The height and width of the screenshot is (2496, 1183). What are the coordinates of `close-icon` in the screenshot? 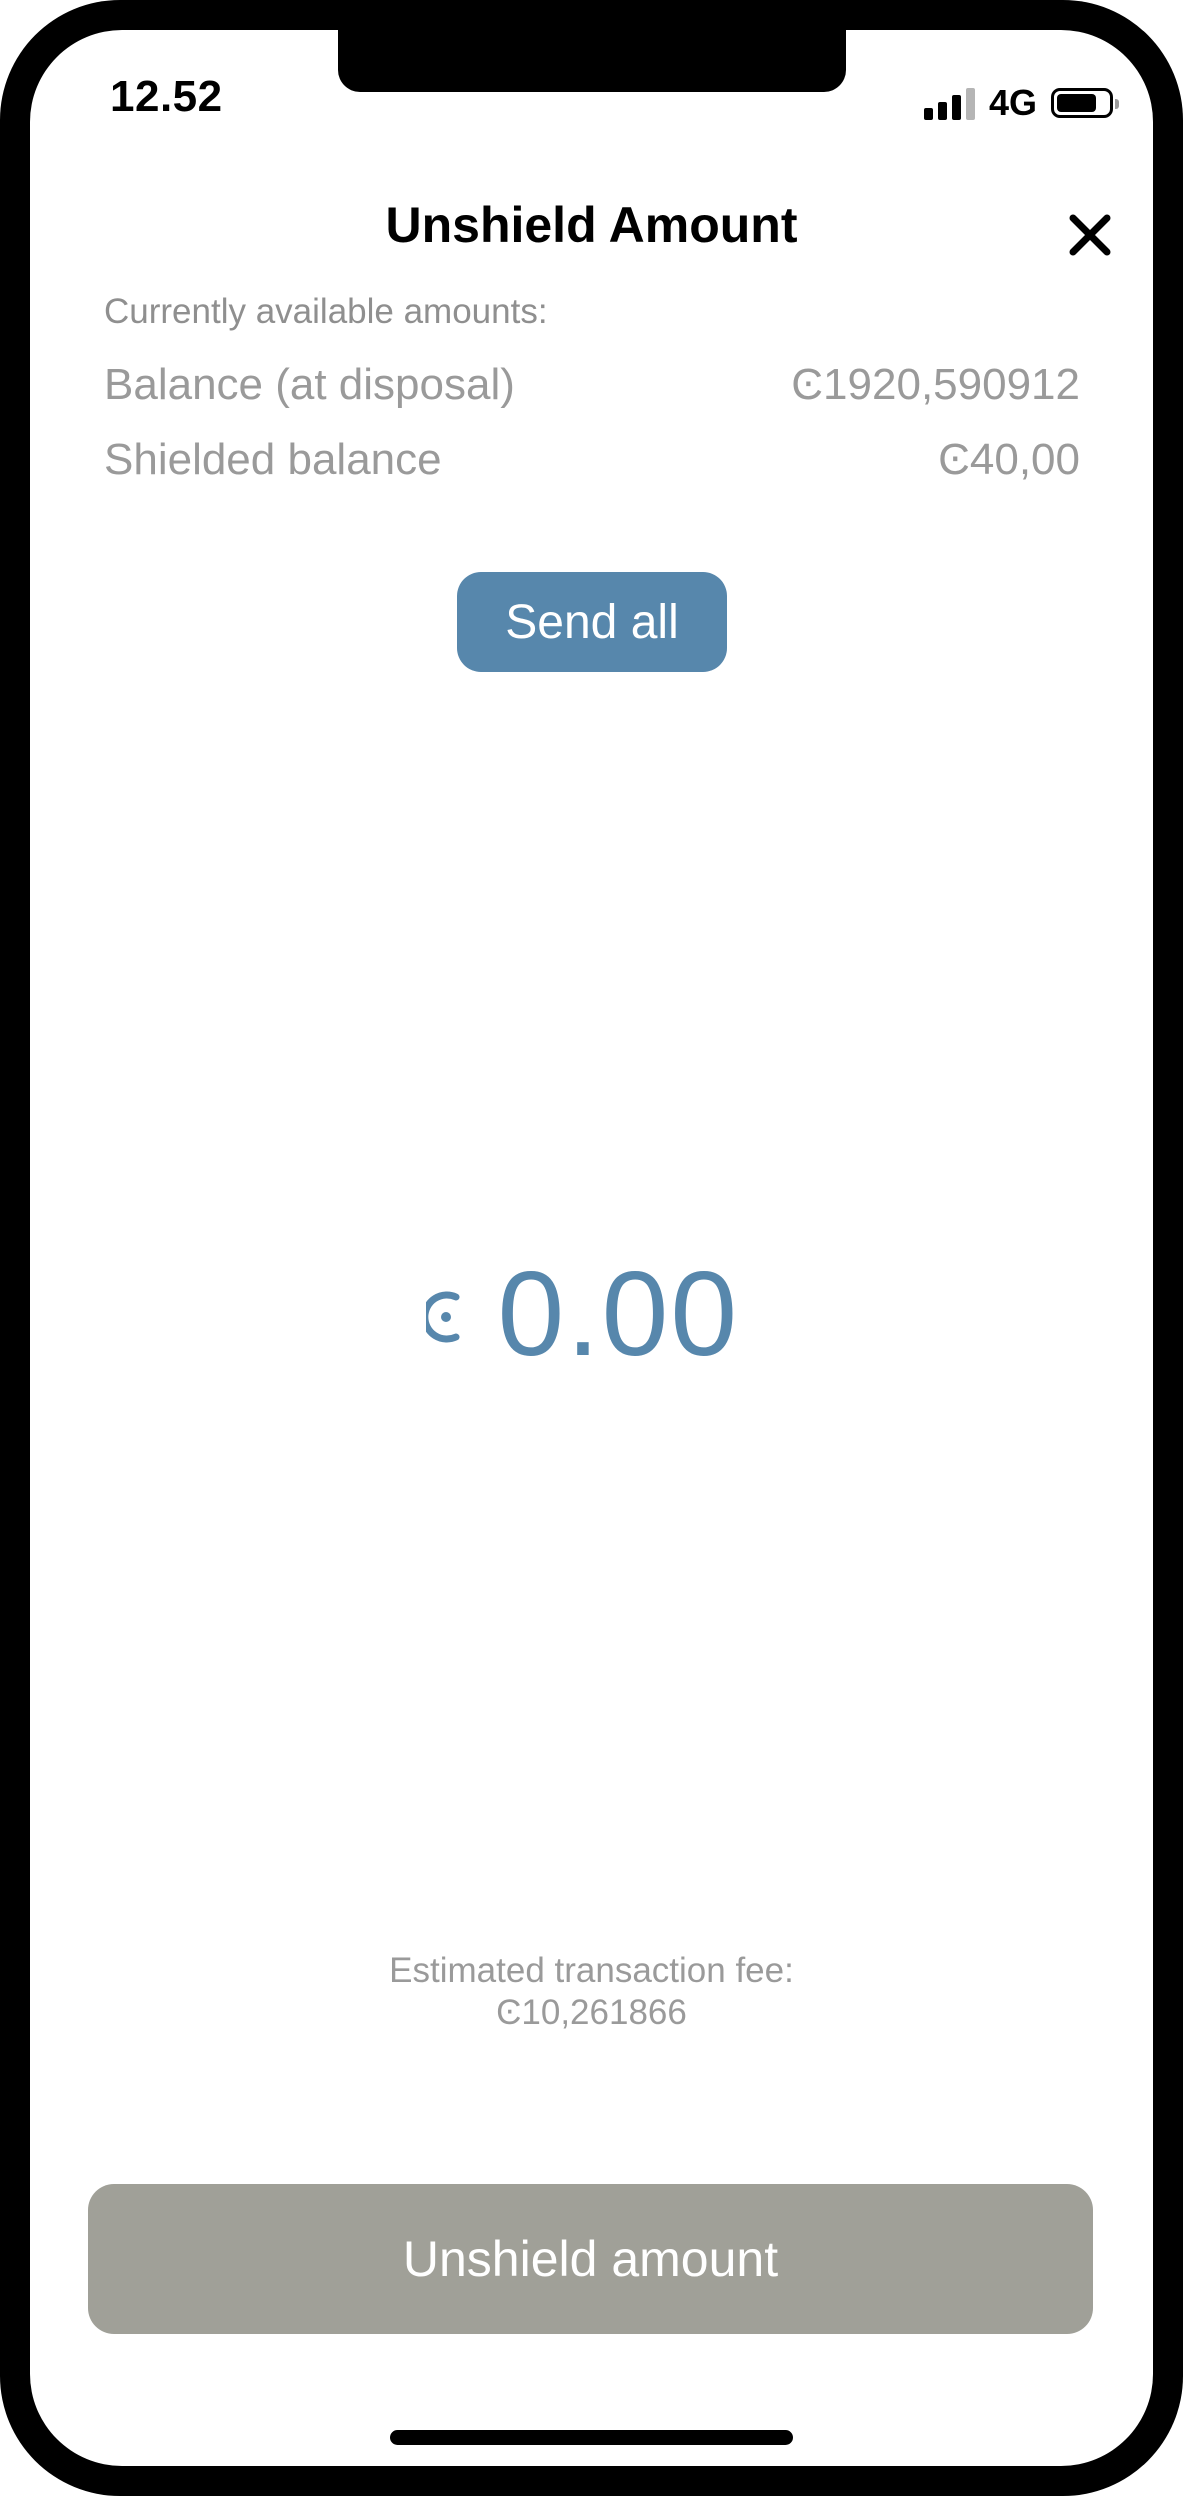 It's located at (1090, 235).